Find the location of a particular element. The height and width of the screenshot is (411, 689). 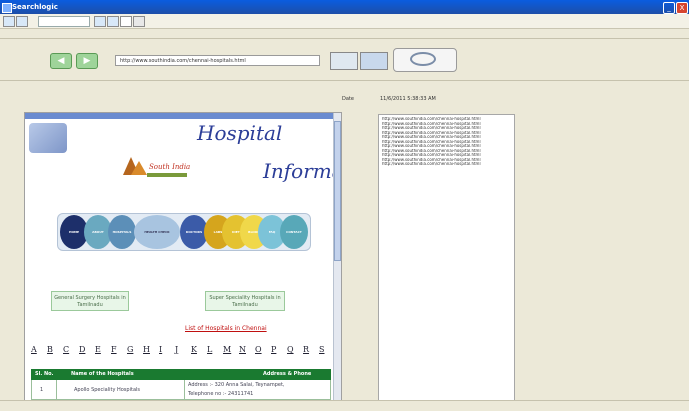

row-number: 1 is located at coordinates (42, 390).